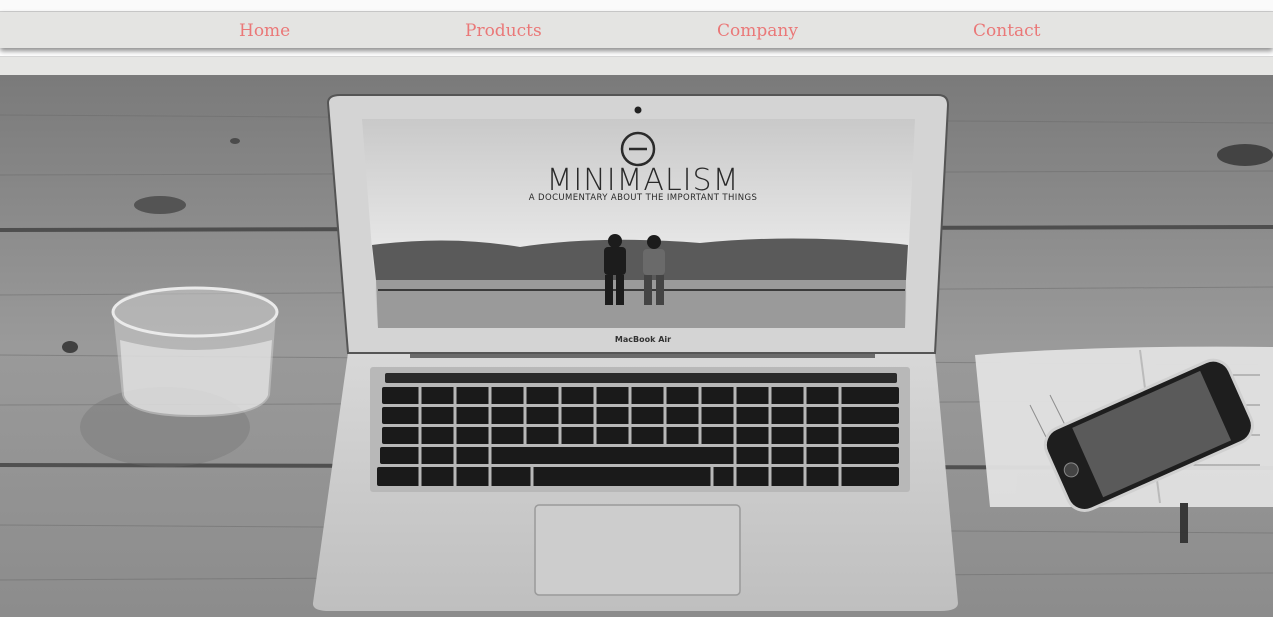 This screenshot has width=1273, height=617. What do you see at coordinates (1007, 31) in the screenshot?
I see `nav-link-contact: Contact` at bounding box center [1007, 31].